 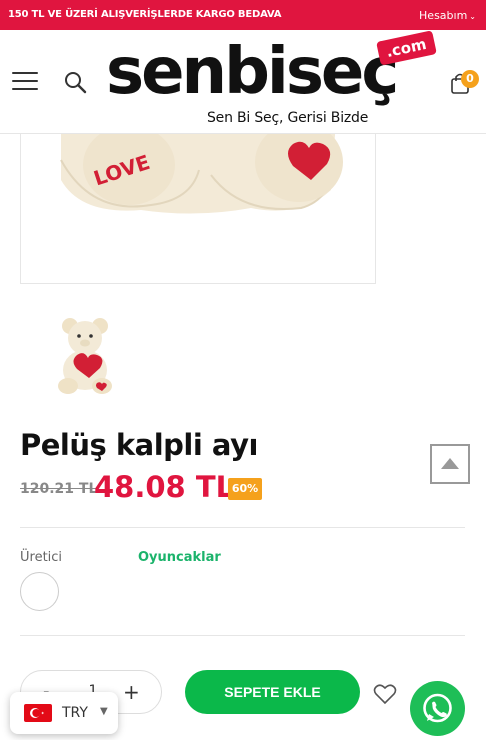 I want to click on vendor-label: Üretici, so click(x=41, y=557).